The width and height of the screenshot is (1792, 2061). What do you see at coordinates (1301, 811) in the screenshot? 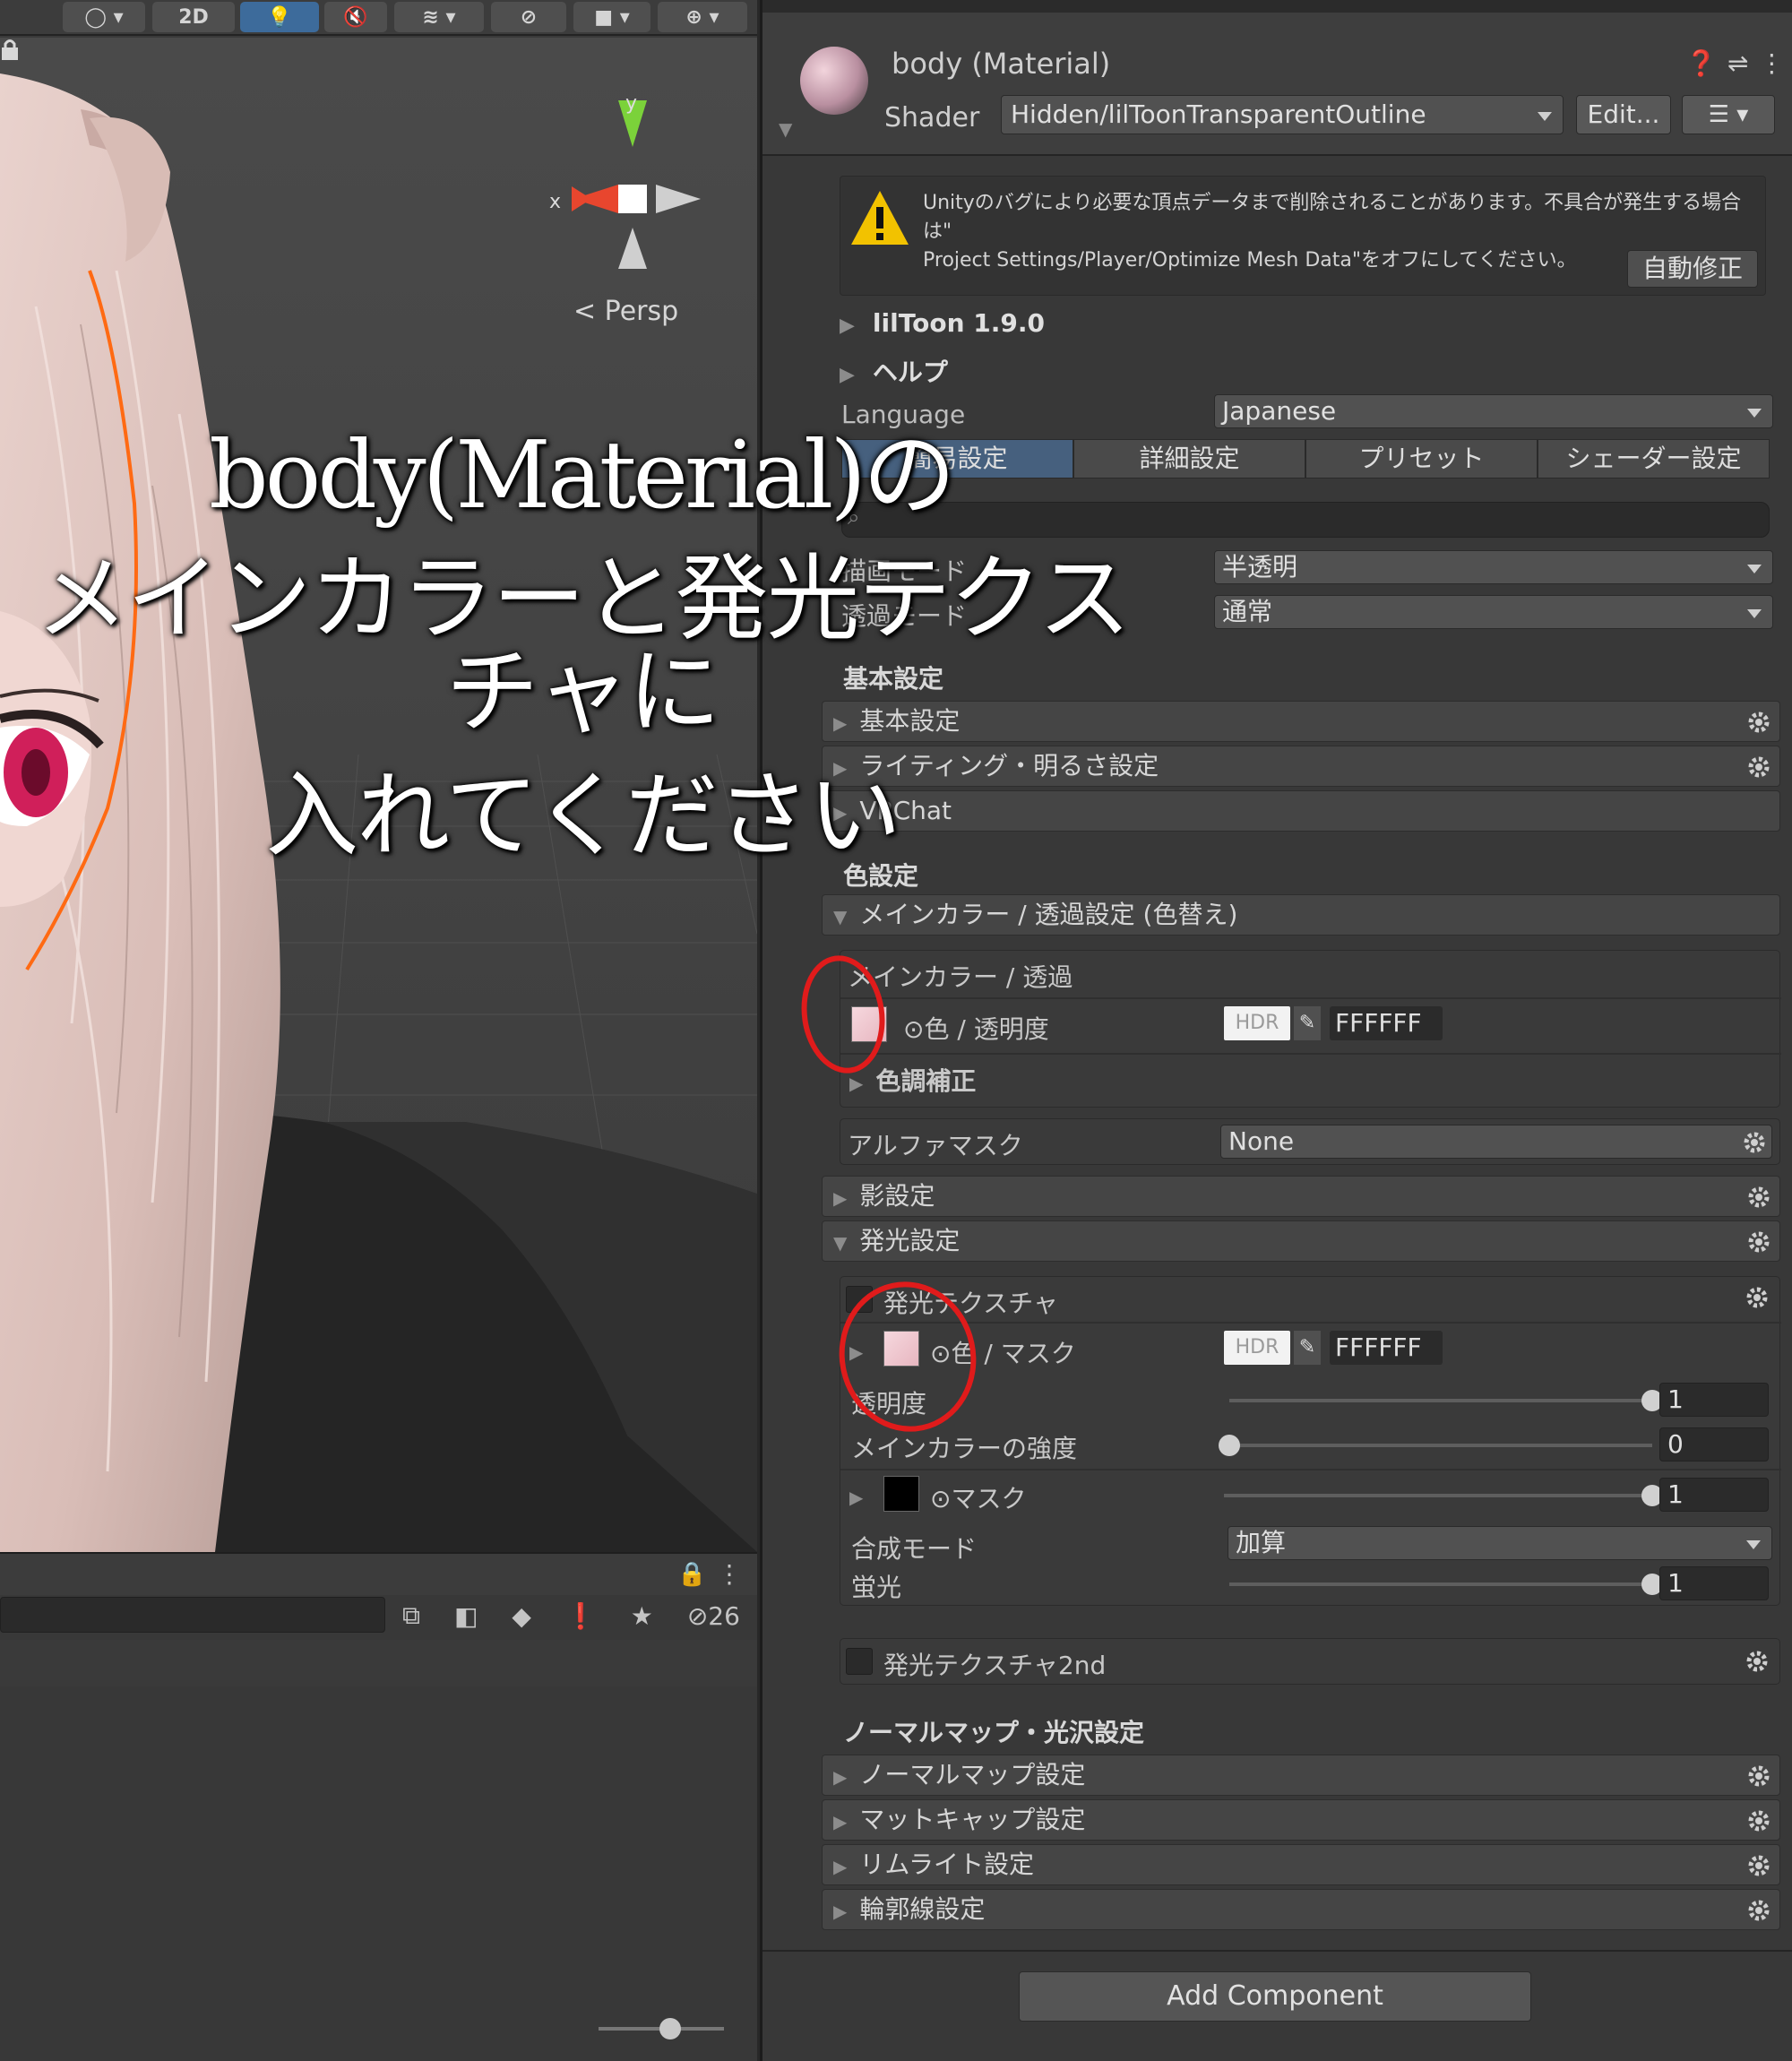
I see `vrchat-row: ▶ VRChat` at bounding box center [1301, 811].